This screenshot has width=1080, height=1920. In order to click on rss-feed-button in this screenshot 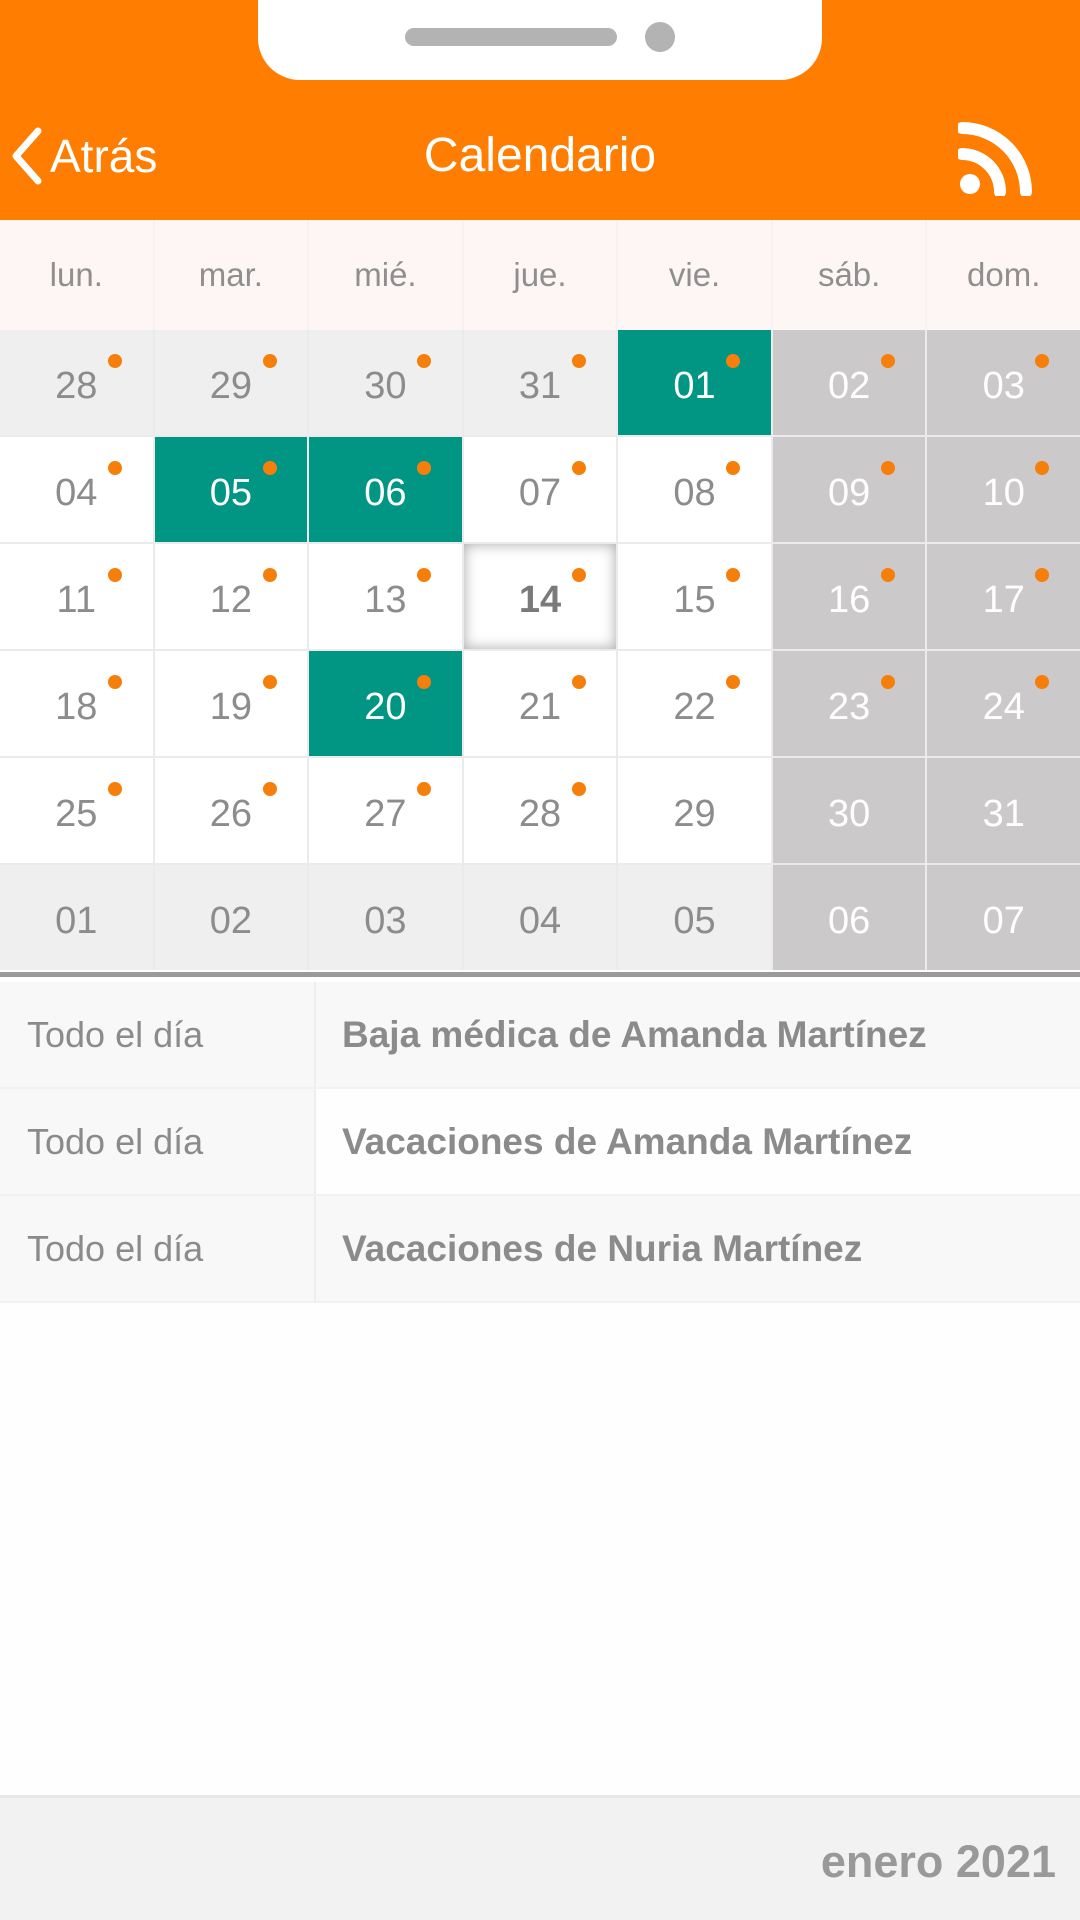, I will do `click(996, 158)`.